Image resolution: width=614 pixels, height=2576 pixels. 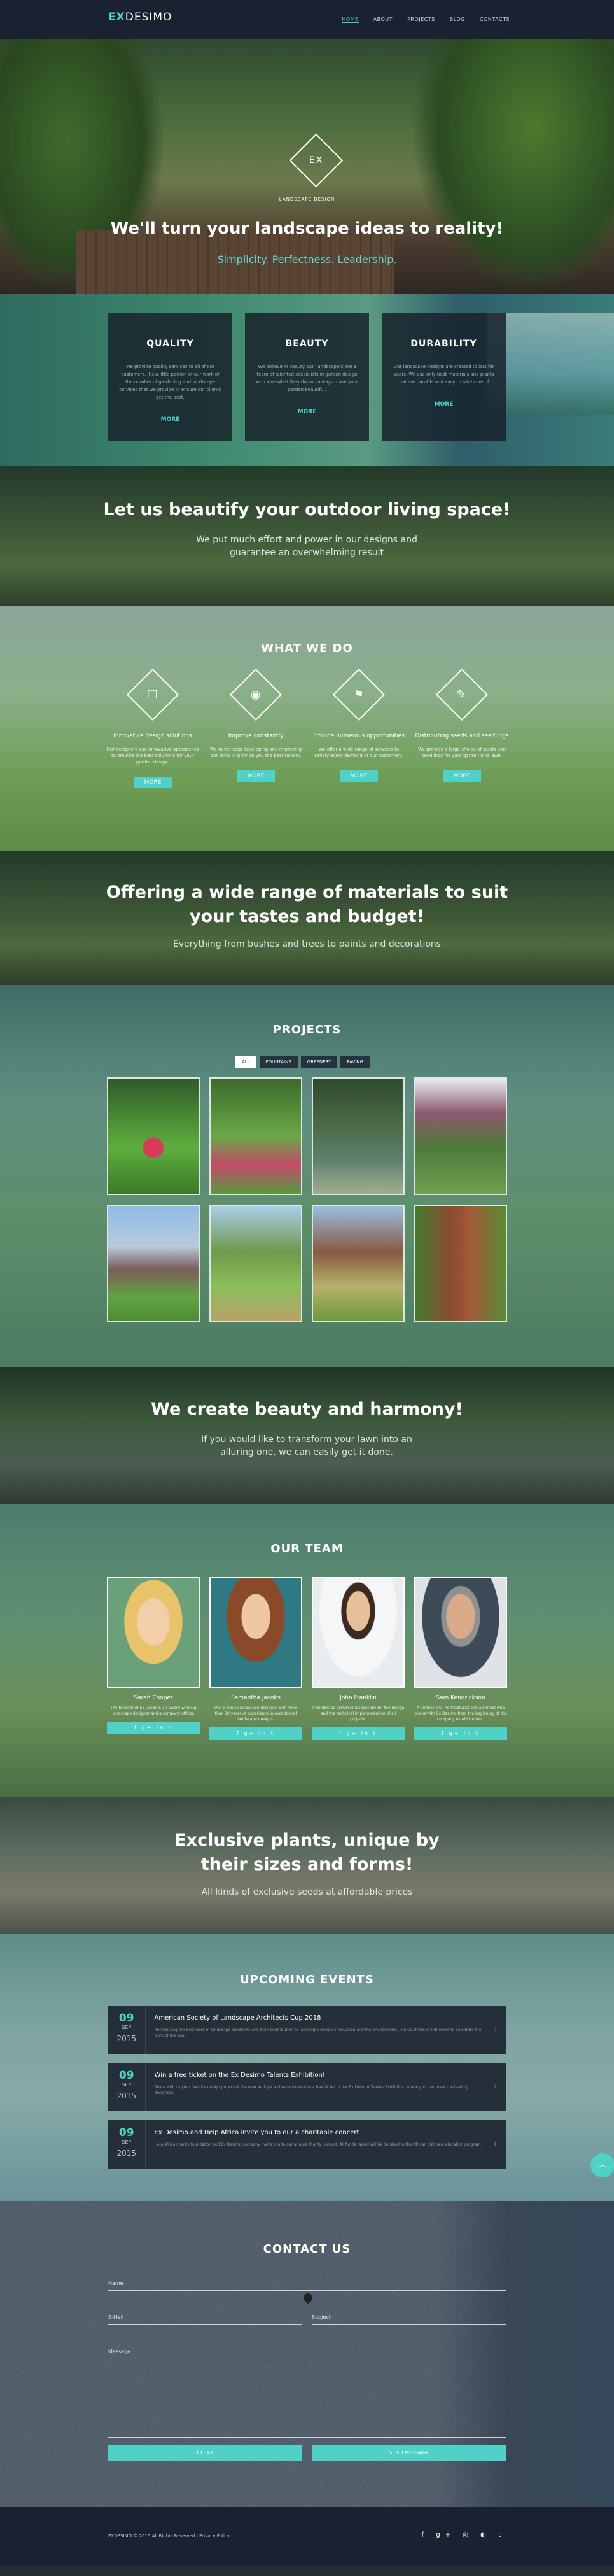 What do you see at coordinates (358, 736) in the screenshot?
I see `service-title: Provide numerous opportunities` at bounding box center [358, 736].